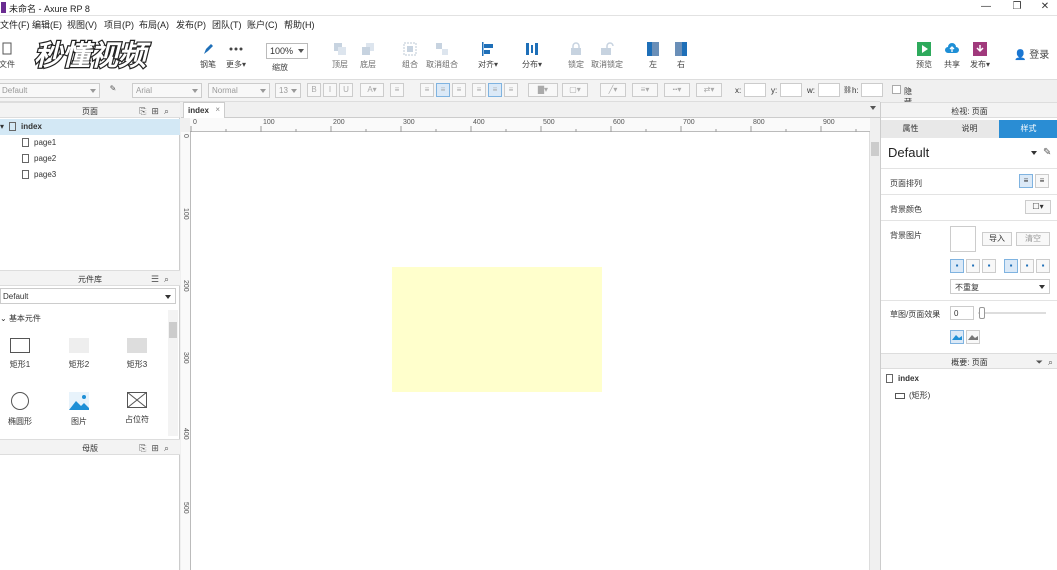  What do you see at coordinates (119, 24) in the screenshot?
I see `menu-project: 项目(P)` at bounding box center [119, 24].